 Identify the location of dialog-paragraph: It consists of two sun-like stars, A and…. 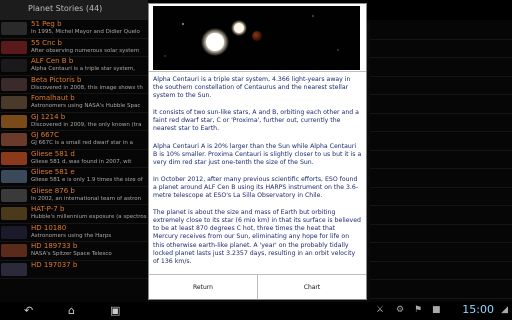
(256, 121).